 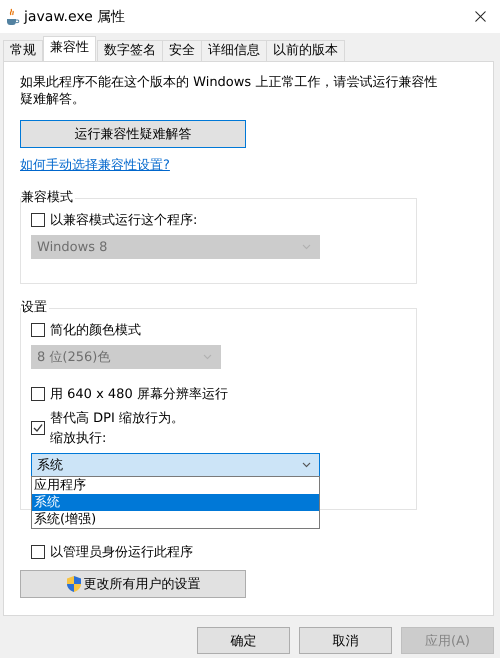 What do you see at coordinates (79, 438) in the screenshot?
I see `option-label: 缩放执行:` at bounding box center [79, 438].